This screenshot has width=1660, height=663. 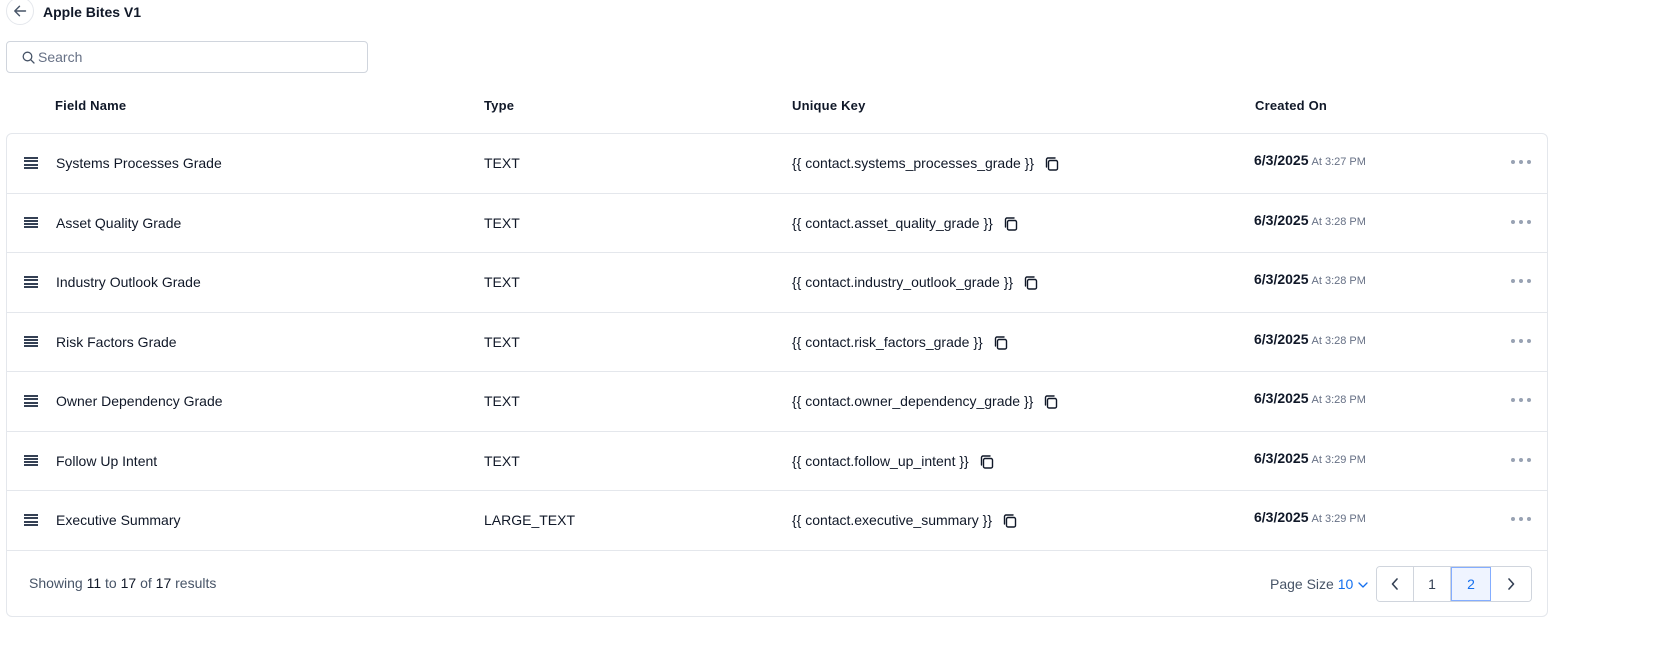 I want to click on page-size-selector: Page Size 10, so click(x=1319, y=584).